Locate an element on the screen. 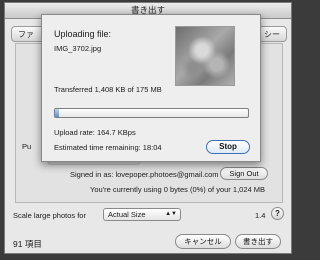 This screenshot has width=320, height=260. help-button: ? is located at coordinates (277, 213).